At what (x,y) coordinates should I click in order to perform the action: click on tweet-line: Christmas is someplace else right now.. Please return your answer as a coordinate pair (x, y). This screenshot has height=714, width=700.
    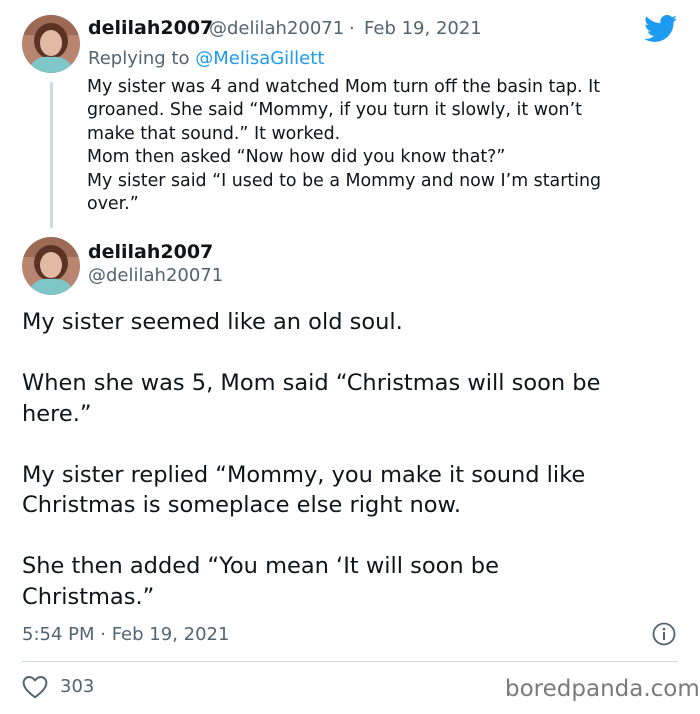
    Looking at the image, I should click on (242, 505).